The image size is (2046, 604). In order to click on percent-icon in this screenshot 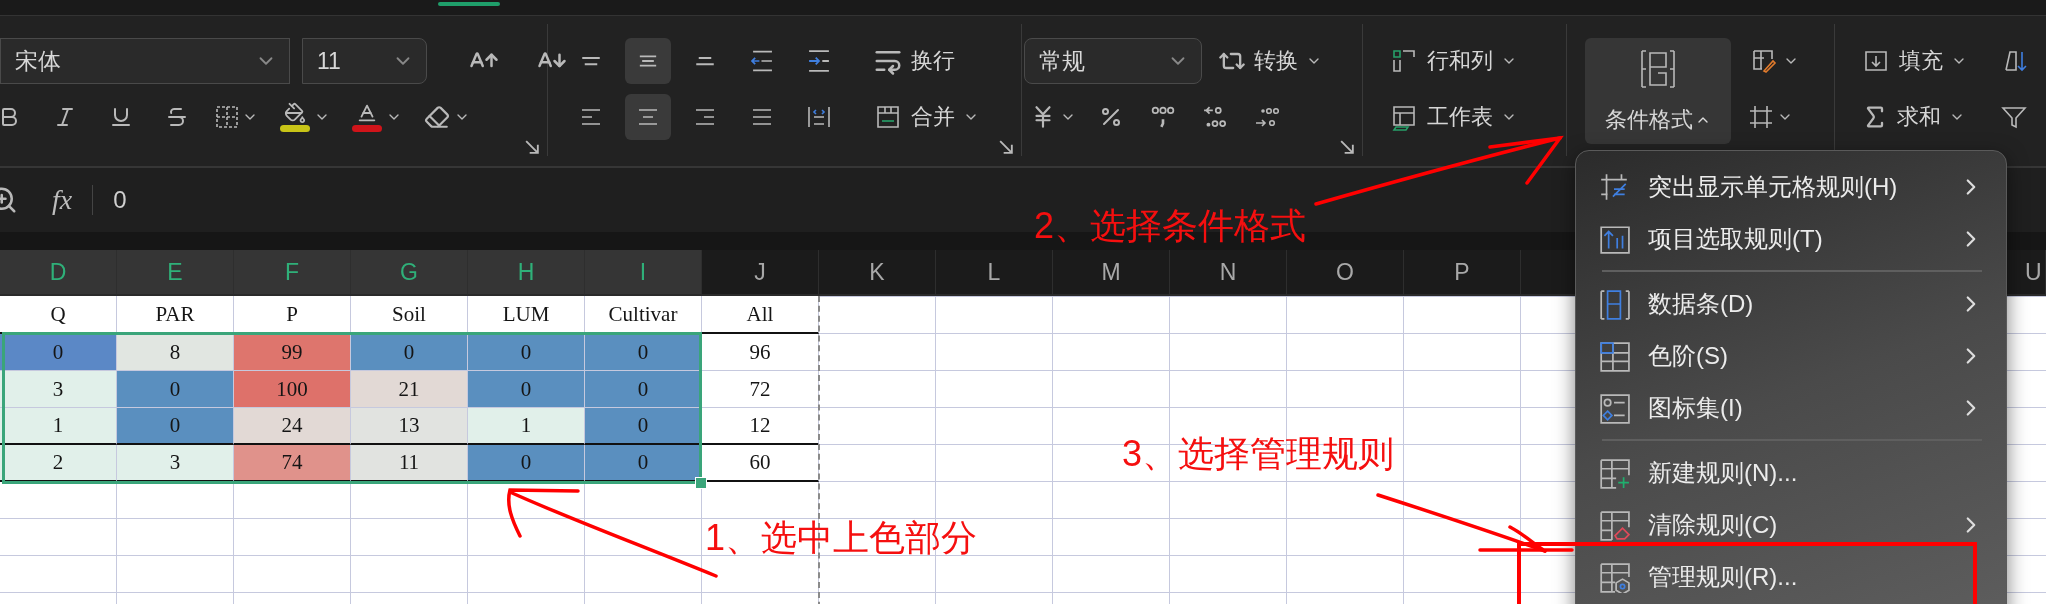, I will do `click(1111, 117)`.